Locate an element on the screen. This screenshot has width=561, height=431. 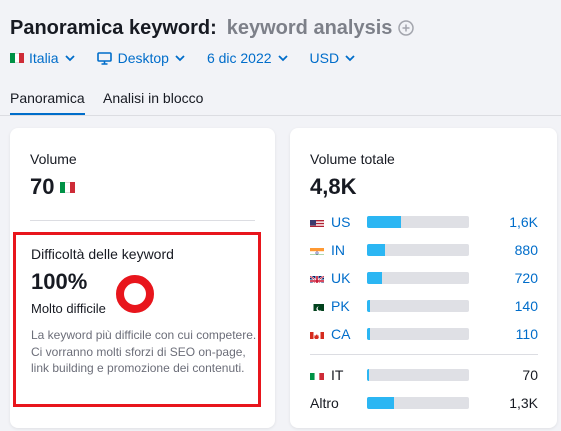
country-row-uk: UK 720 is located at coordinates (424, 278).